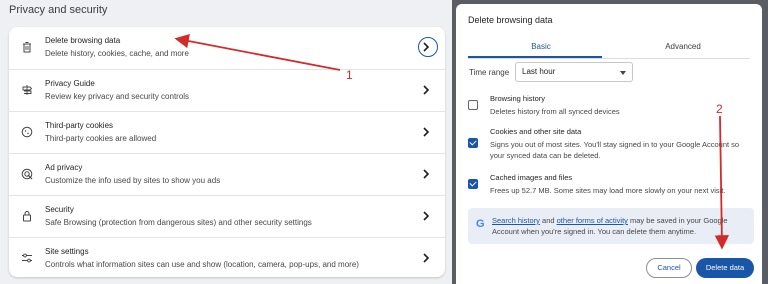 The height and width of the screenshot is (284, 768). Describe the element at coordinates (473, 105) in the screenshot. I see `browsing-history-checkbox` at that location.